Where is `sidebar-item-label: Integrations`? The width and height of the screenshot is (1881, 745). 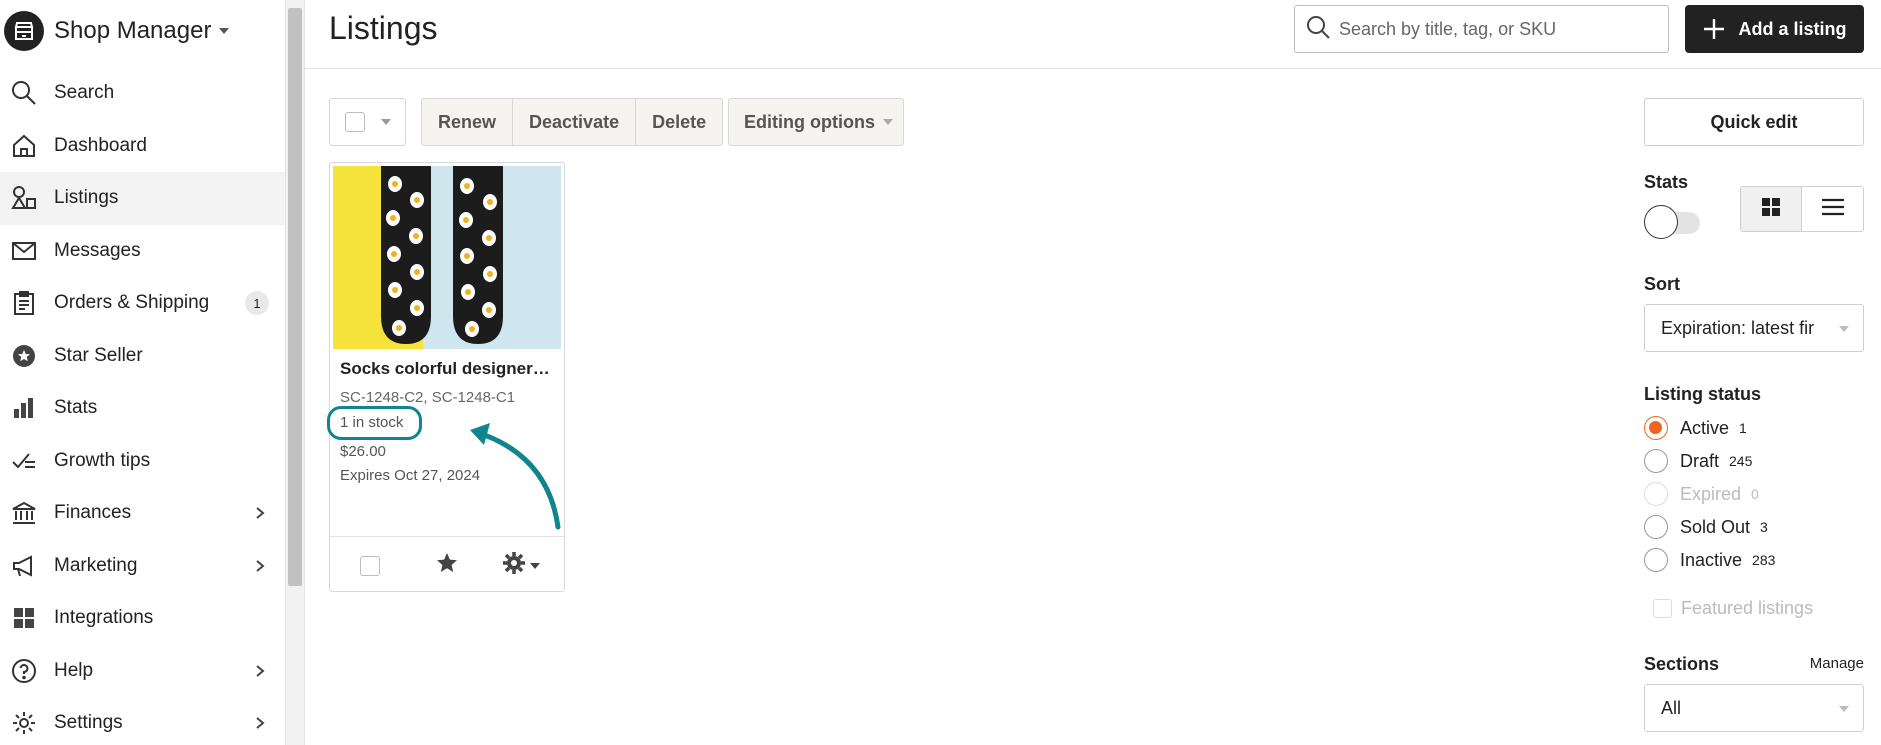 sidebar-item-label: Integrations is located at coordinates (104, 618).